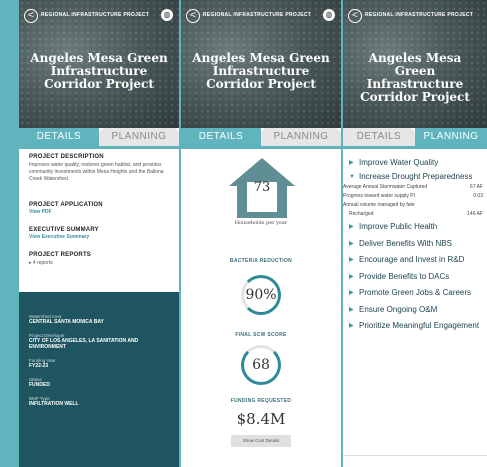 Image resolution: width=487 pixels, height=467 pixels. Describe the element at coordinates (261, 401) in the screenshot. I see `funding-heading: FUNDING REQUESTED` at that location.